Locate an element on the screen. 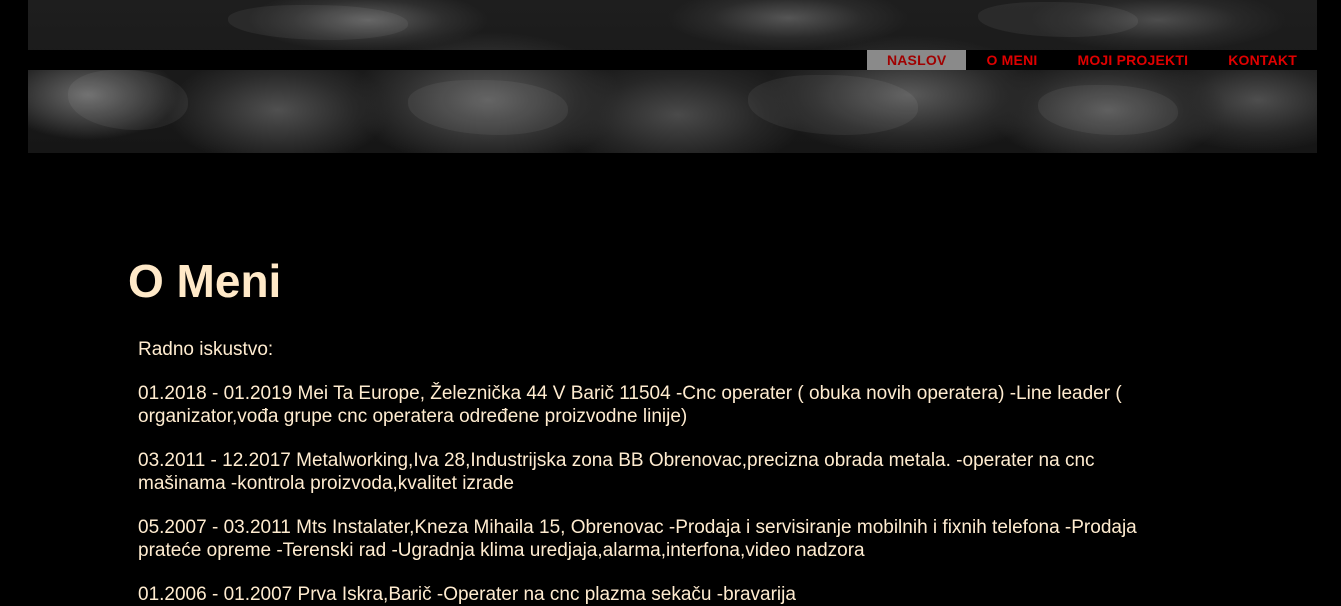 Image resolution: width=1341 pixels, height=606 pixels. section-heading: Radno iskustvo: is located at coordinates (206, 349).